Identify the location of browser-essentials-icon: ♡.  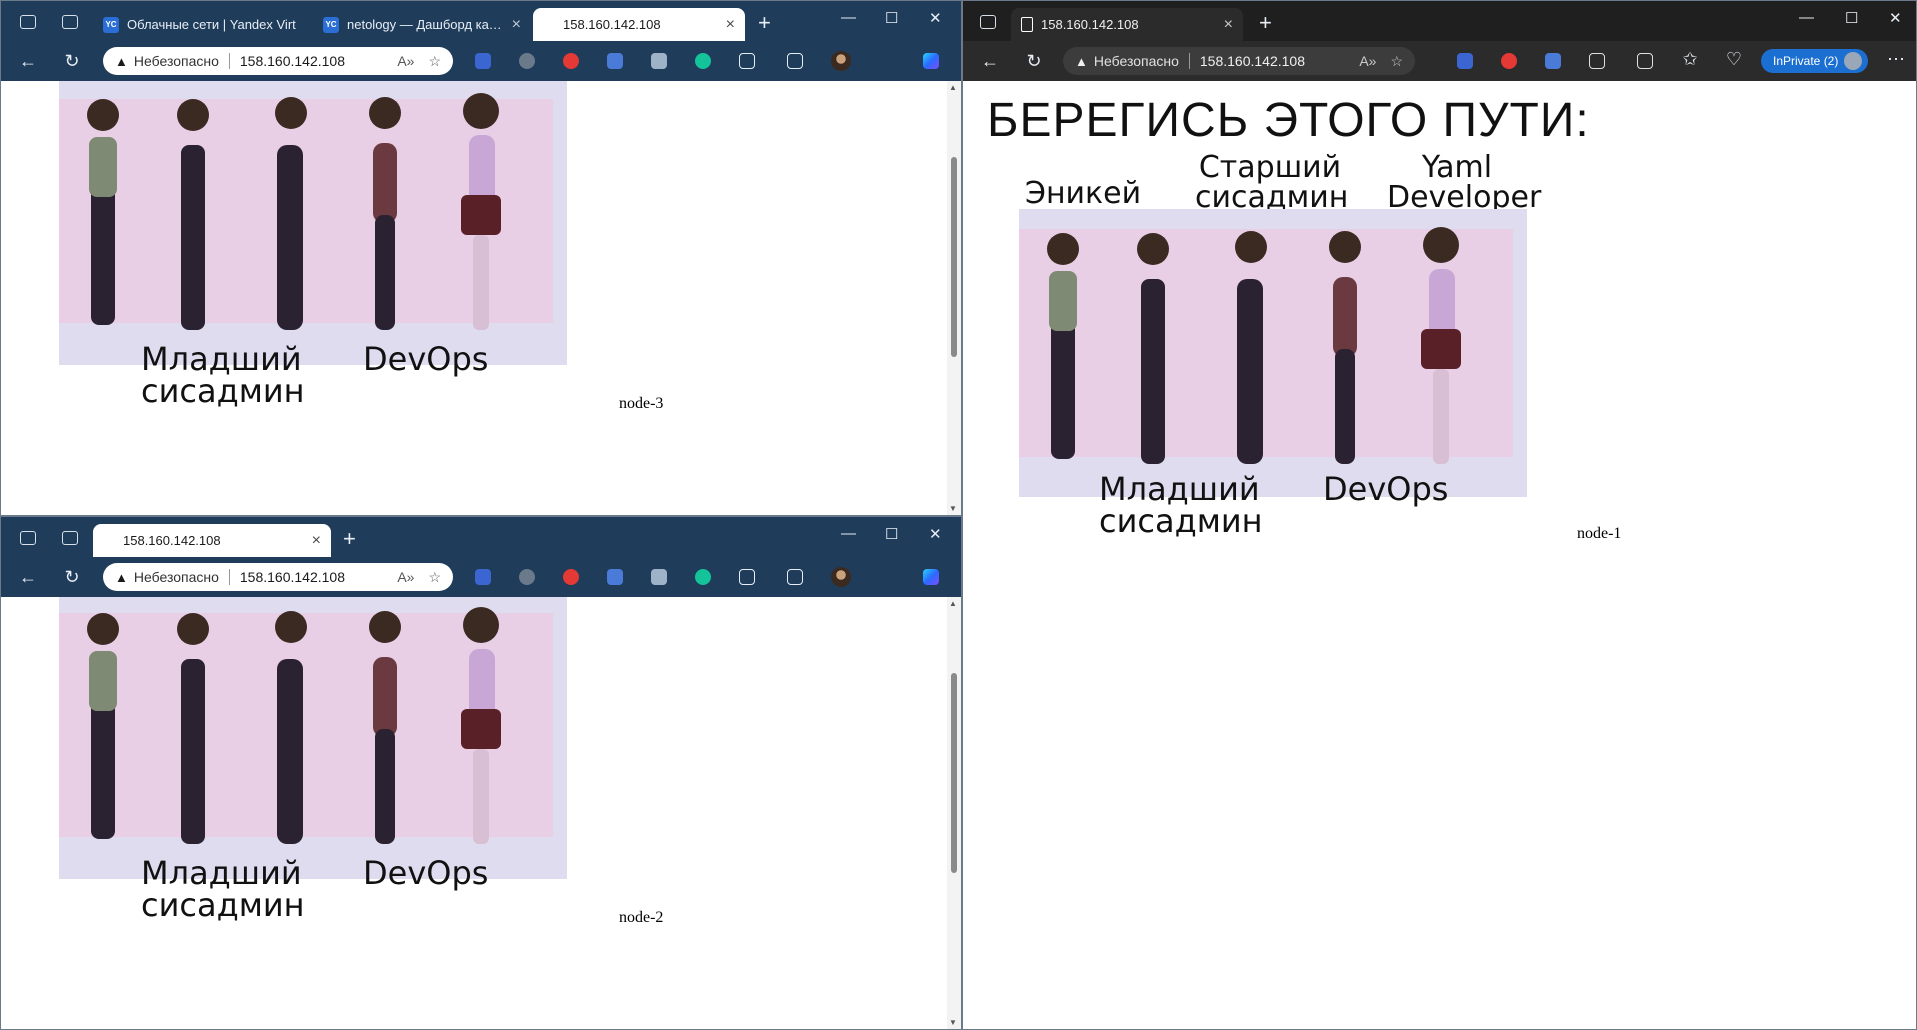
(1734, 59).